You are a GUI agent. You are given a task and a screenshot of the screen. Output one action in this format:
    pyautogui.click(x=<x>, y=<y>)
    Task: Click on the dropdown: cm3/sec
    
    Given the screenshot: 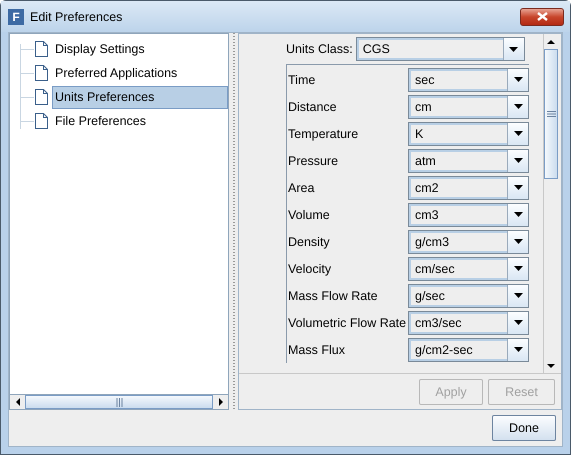 What is the action you would take?
    pyautogui.click(x=468, y=322)
    